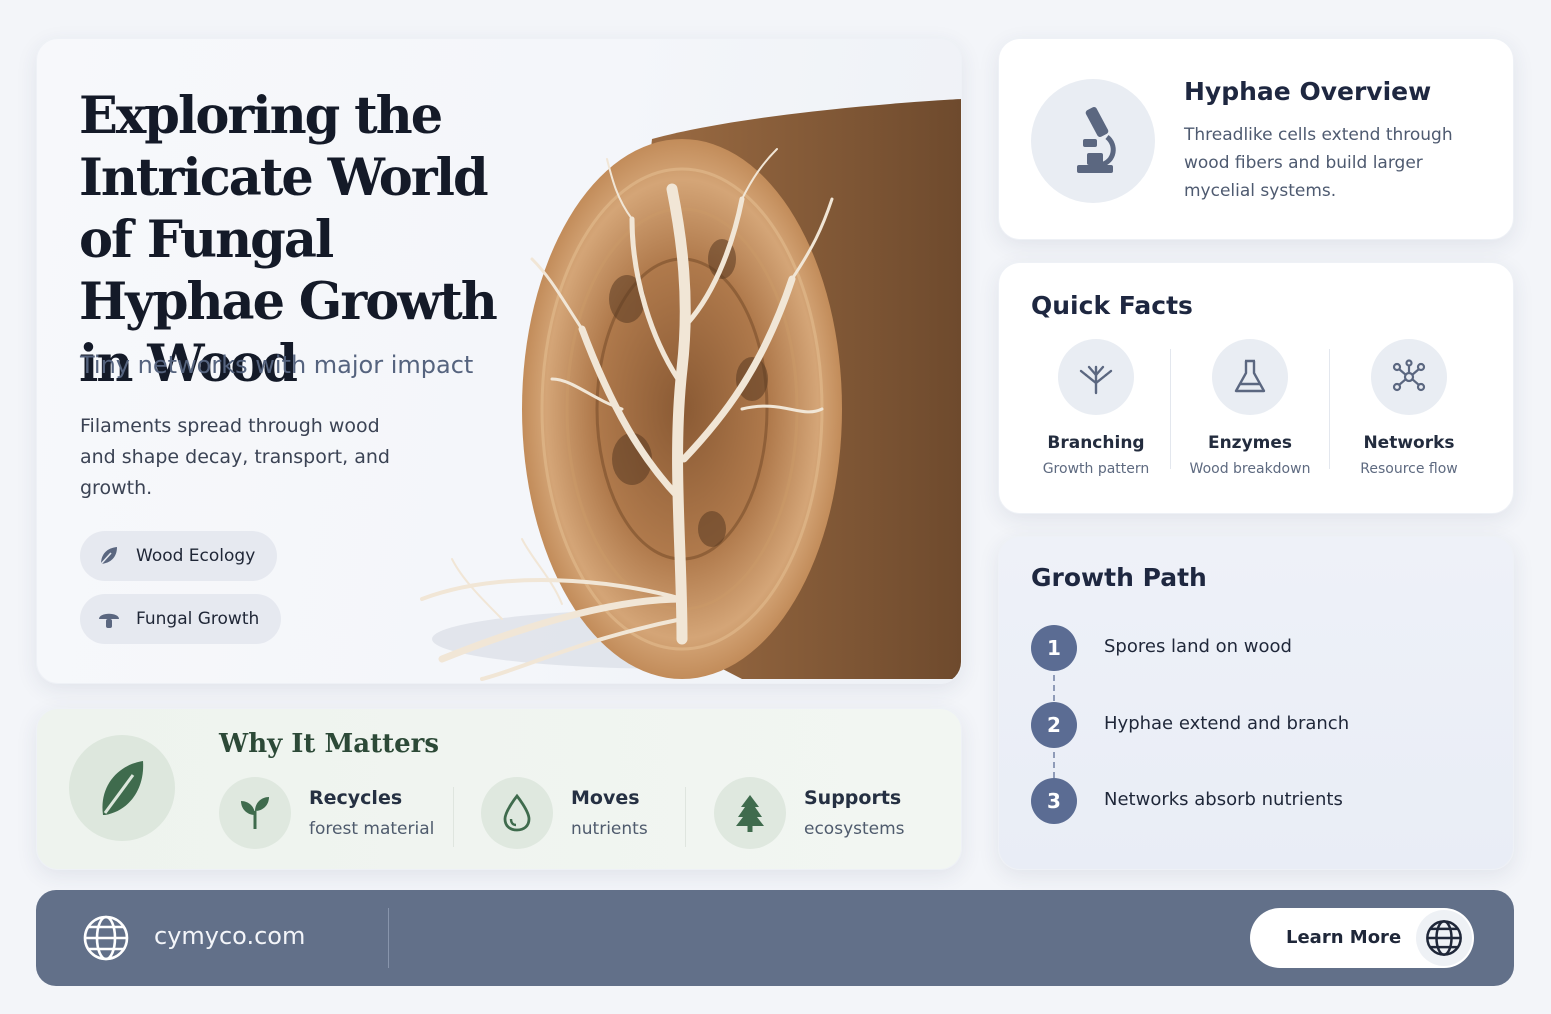 Image resolution: width=1551 pixels, height=1014 pixels. What do you see at coordinates (1096, 469) in the screenshot?
I see `fact-sub: Growth pattern` at bounding box center [1096, 469].